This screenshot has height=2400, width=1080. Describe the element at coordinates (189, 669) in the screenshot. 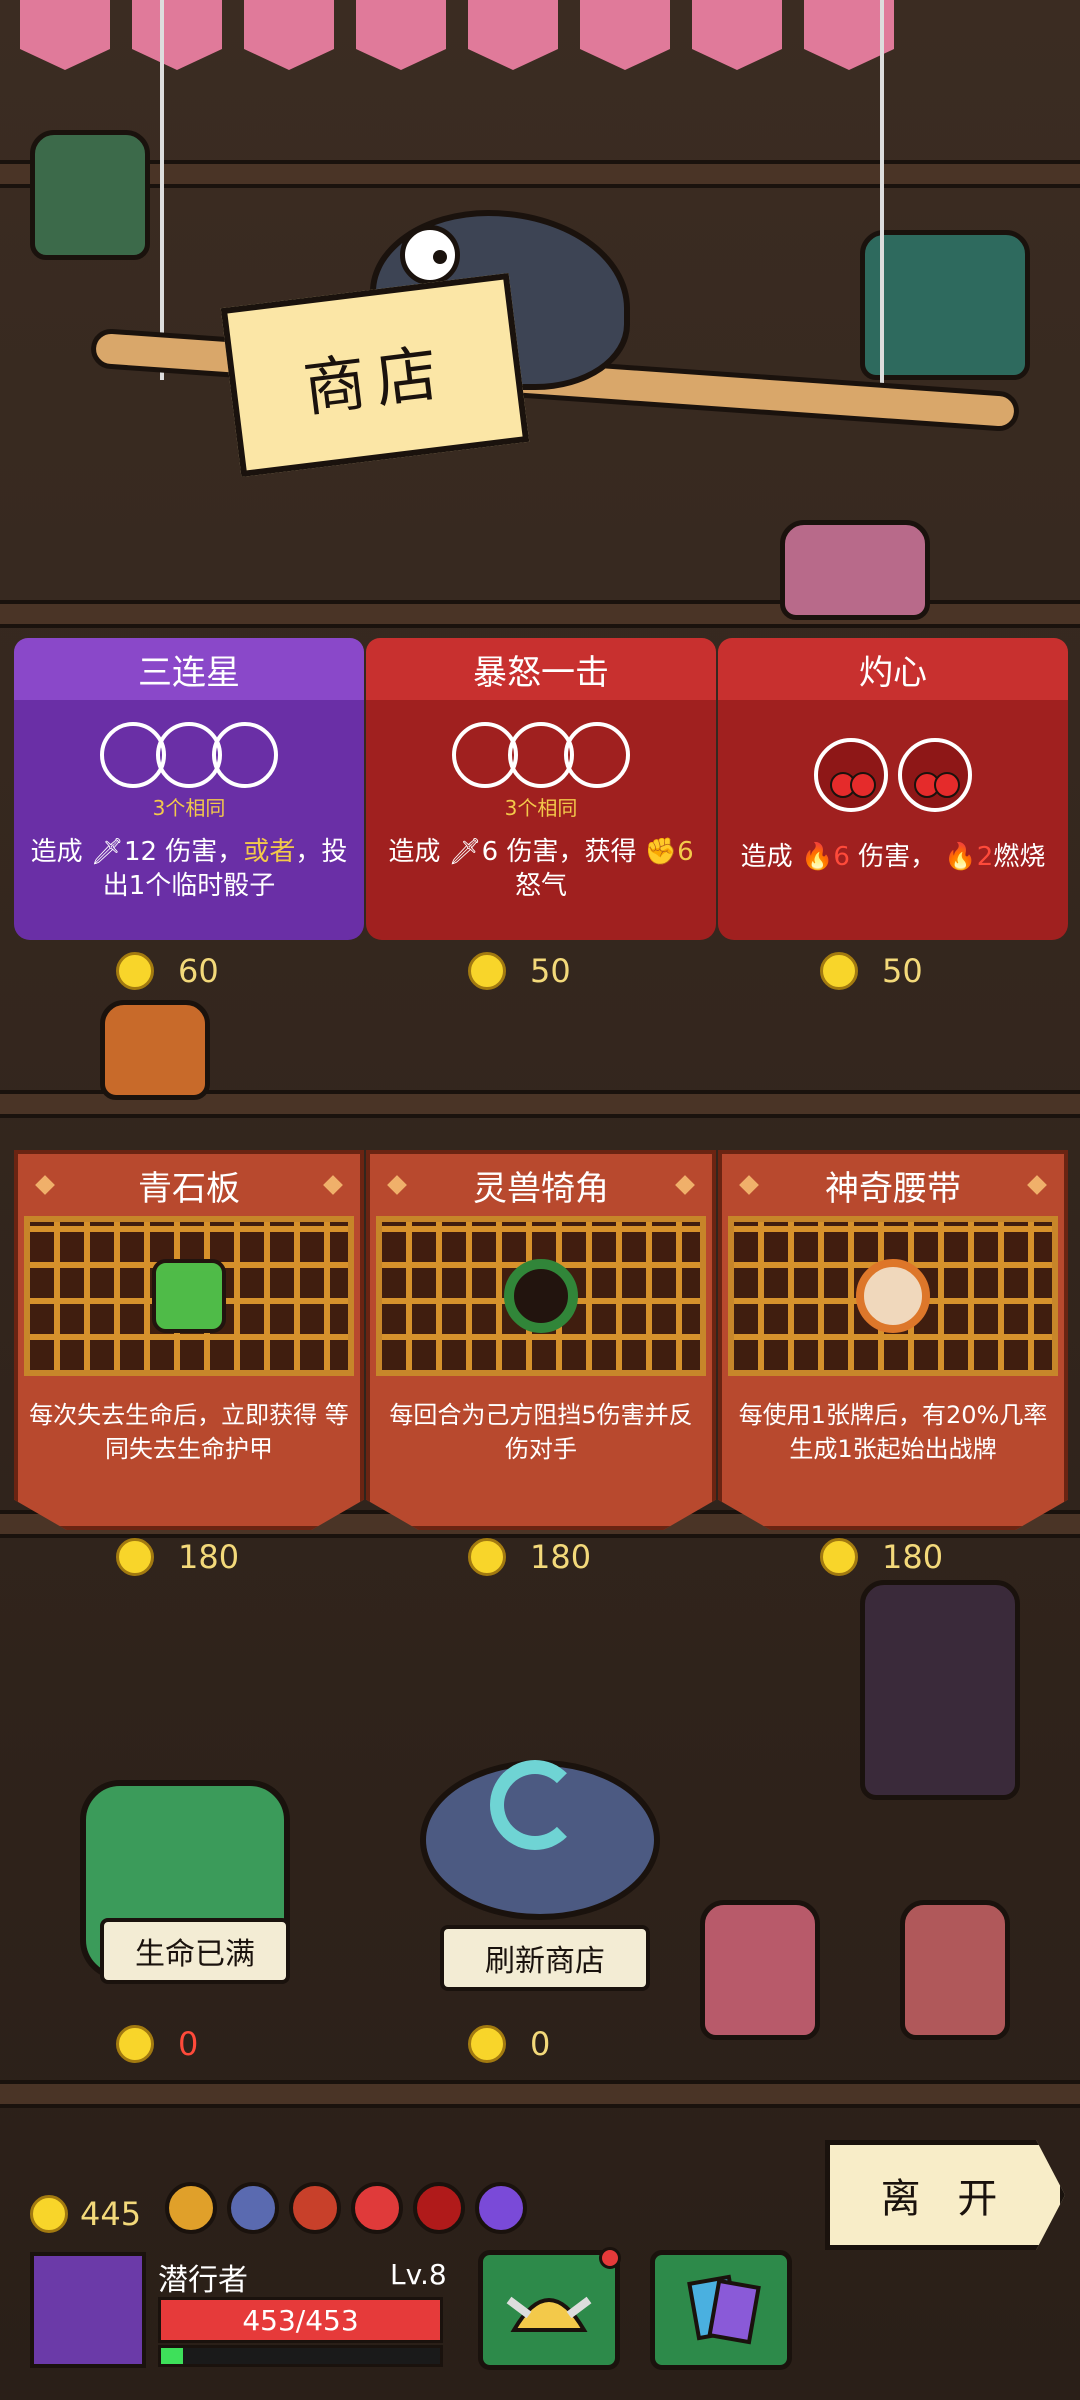

I see `card-title: 三连星` at that location.